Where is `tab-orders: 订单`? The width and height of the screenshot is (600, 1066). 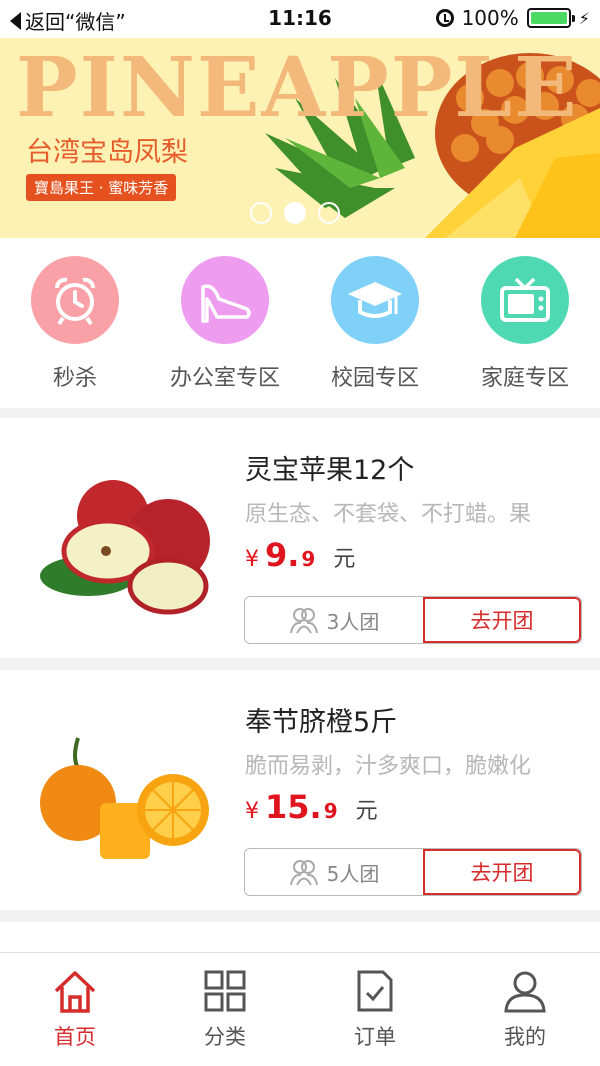 tab-orders: 订单 is located at coordinates (375, 1009).